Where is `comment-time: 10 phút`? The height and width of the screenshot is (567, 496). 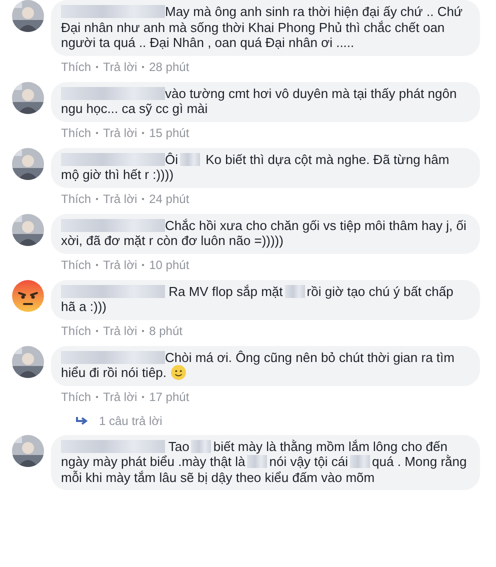 comment-time: 10 phút is located at coordinates (169, 265).